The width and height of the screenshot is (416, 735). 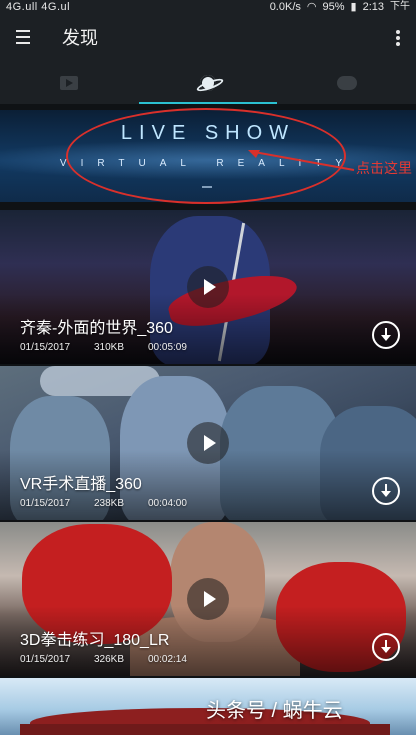 I want to click on tab-discover, so click(x=208, y=83).